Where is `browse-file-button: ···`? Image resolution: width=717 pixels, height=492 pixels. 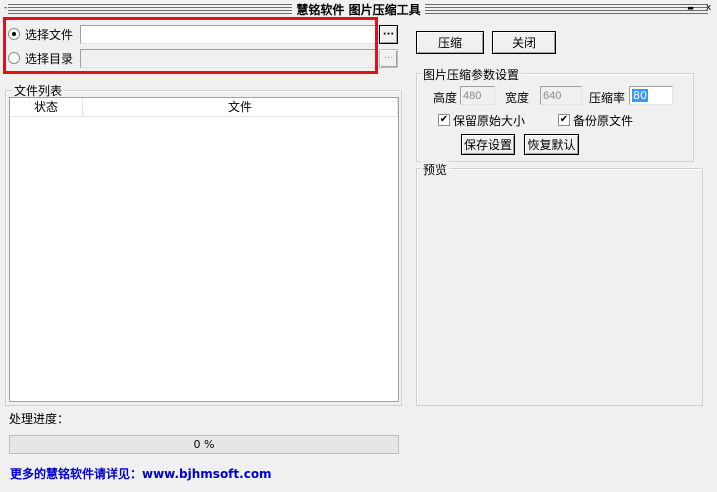
browse-file-button: ··· is located at coordinates (388, 34).